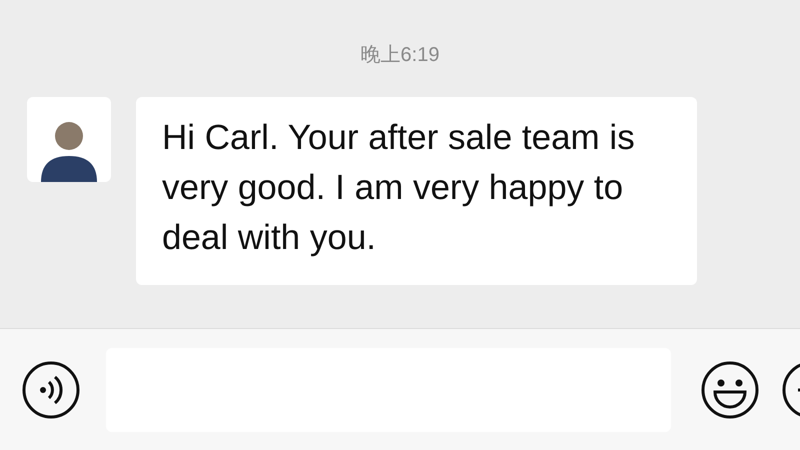 Image resolution: width=800 pixels, height=450 pixels. Describe the element at coordinates (69, 139) in the screenshot. I see `avatar-photo-placeholder` at that location.